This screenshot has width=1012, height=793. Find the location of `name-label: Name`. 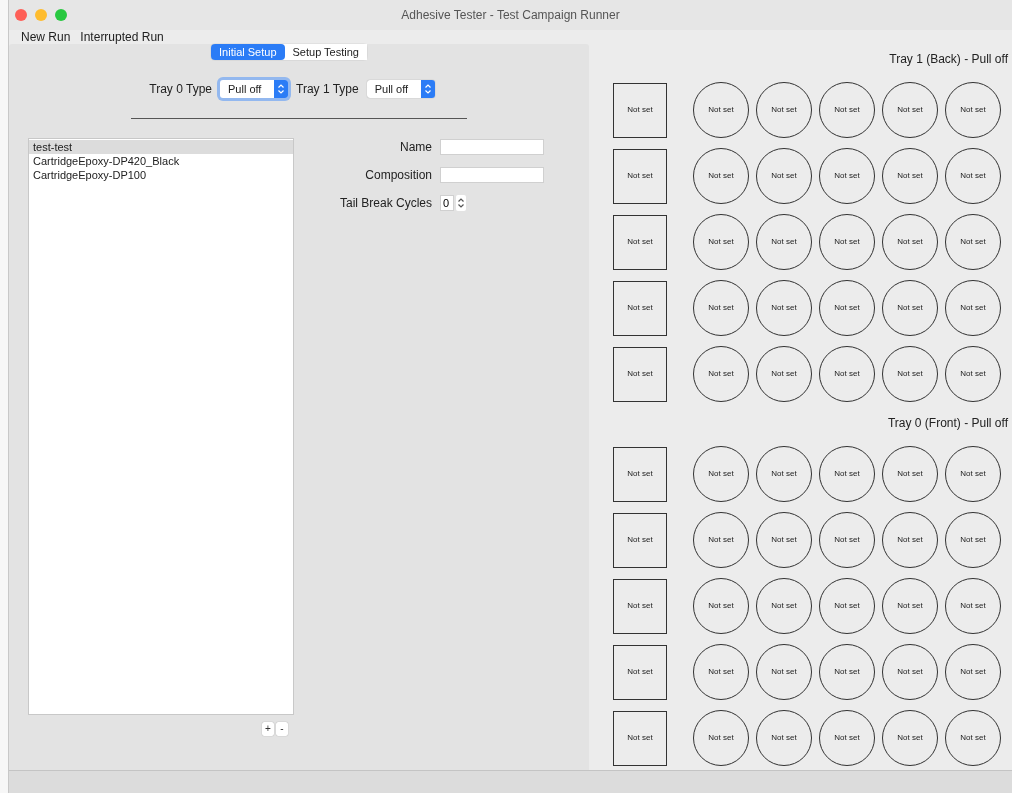

name-label: Name is located at coordinates (416, 147).